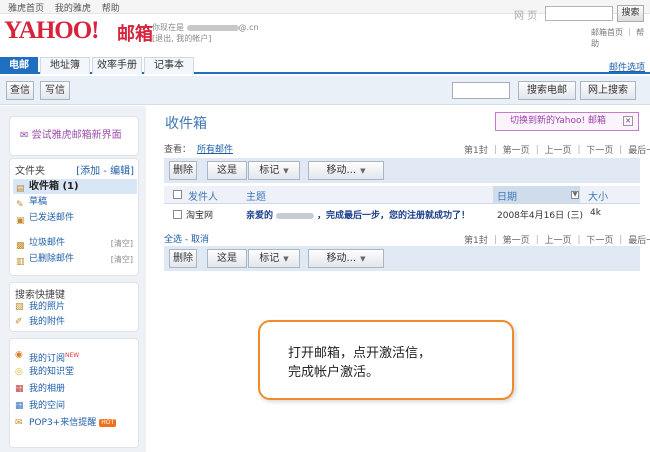 This screenshot has height=452, width=650. What do you see at coordinates (63, 423) in the screenshot?
I see `link-label: POP3+来信提醒` at bounding box center [63, 423].